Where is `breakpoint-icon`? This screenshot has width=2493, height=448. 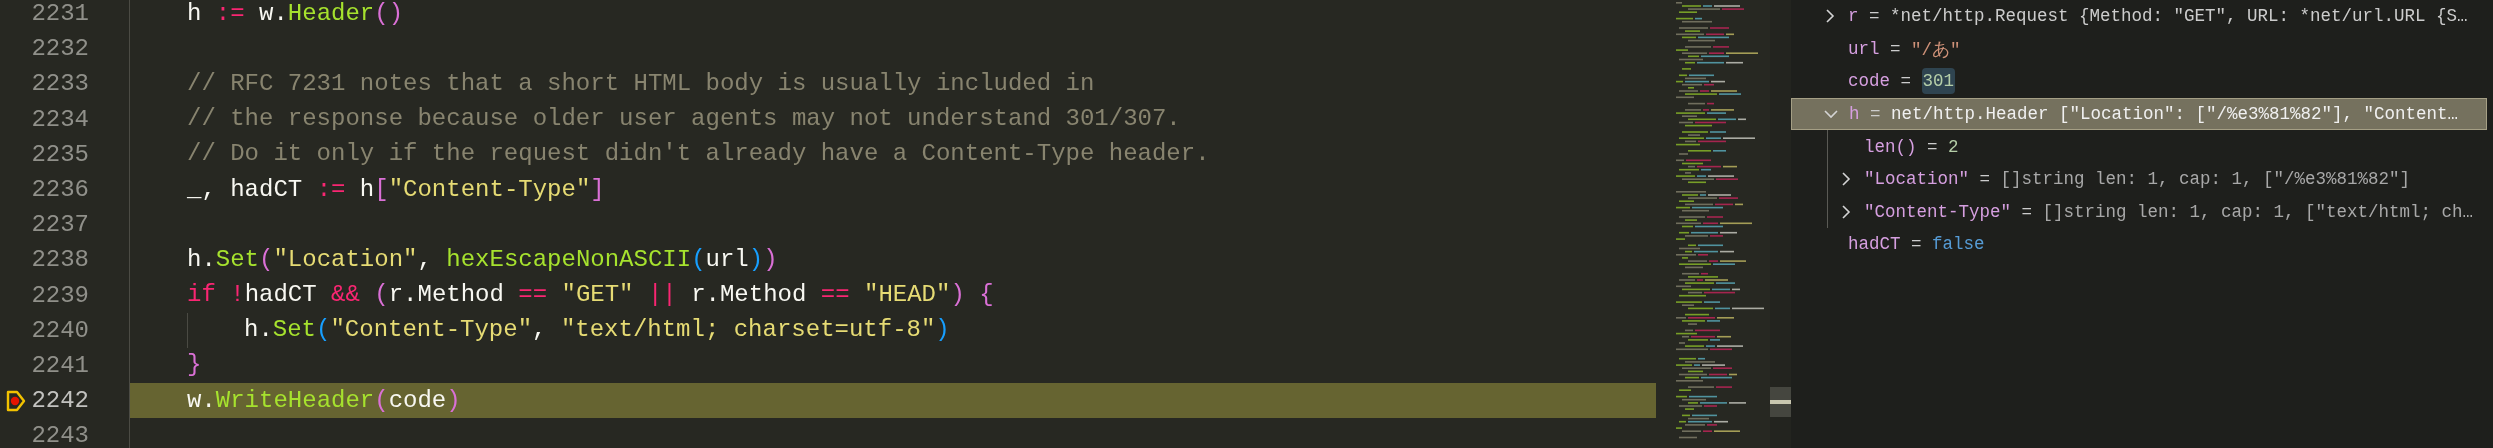
breakpoint-icon is located at coordinates (16, 401).